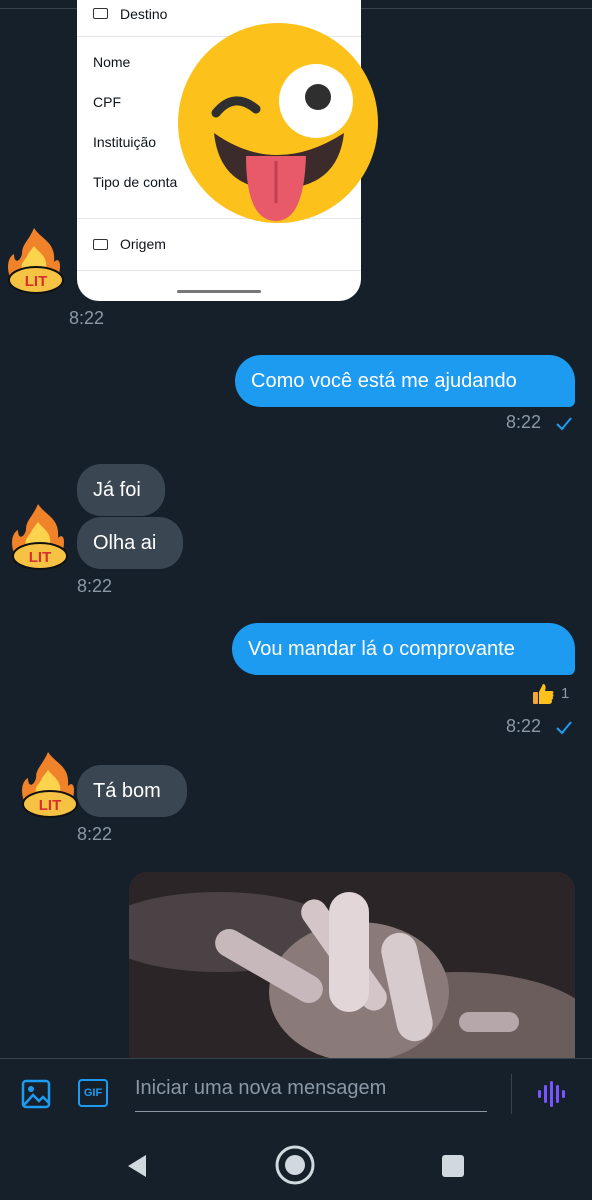  What do you see at coordinates (117, 490) in the screenshot?
I see `message-text: Já foi` at bounding box center [117, 490].